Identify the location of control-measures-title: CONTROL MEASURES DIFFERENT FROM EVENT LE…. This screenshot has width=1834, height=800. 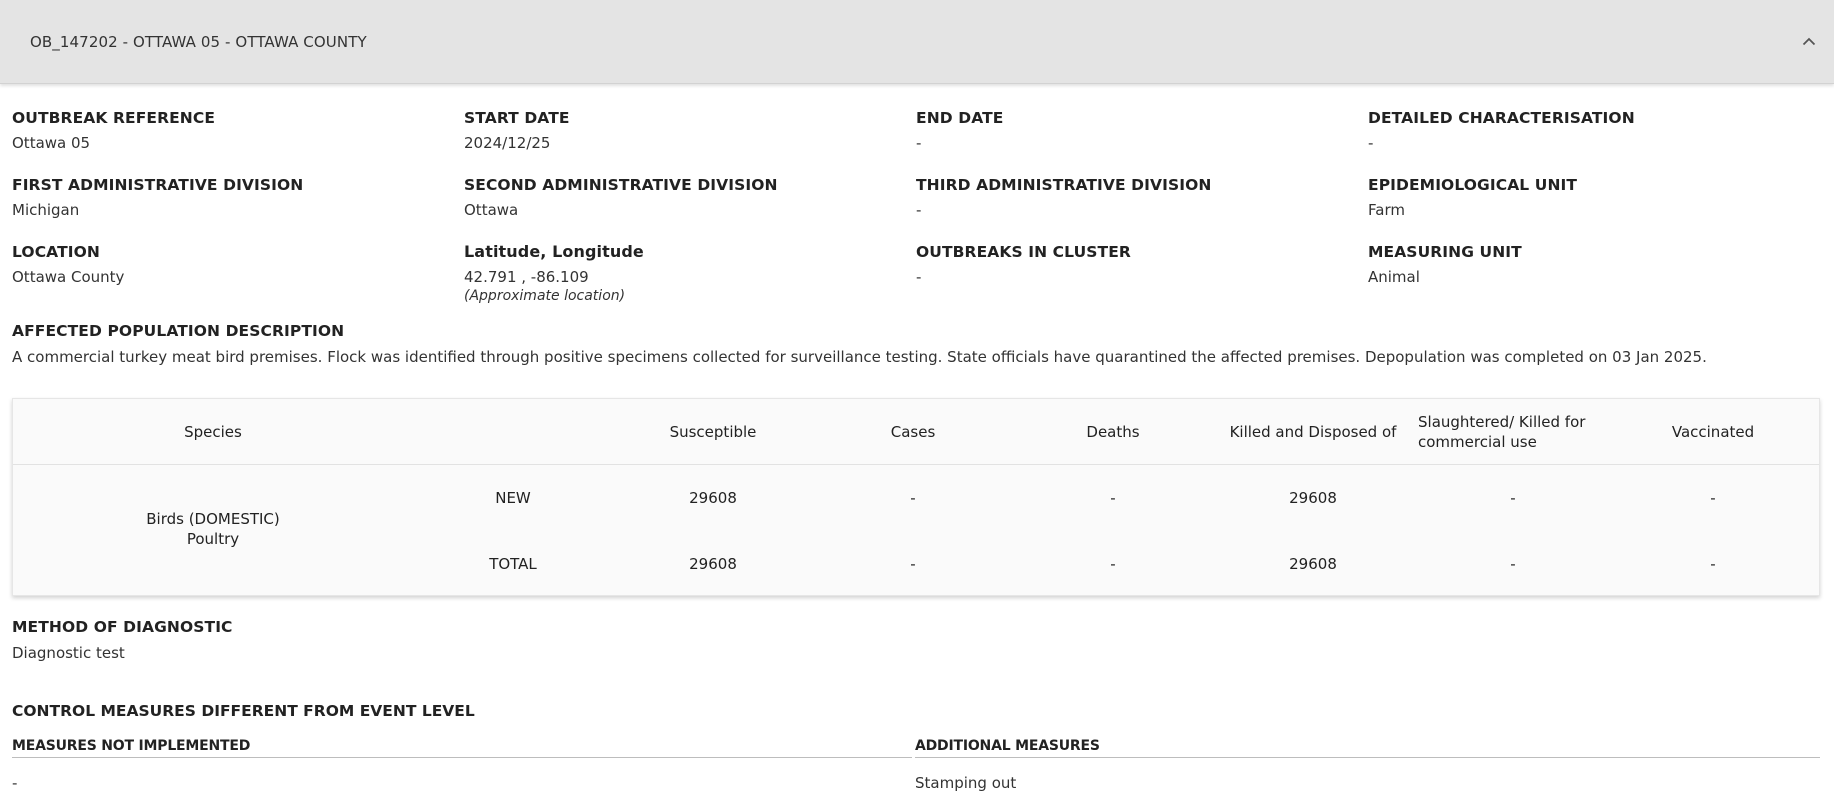
(243, 711).